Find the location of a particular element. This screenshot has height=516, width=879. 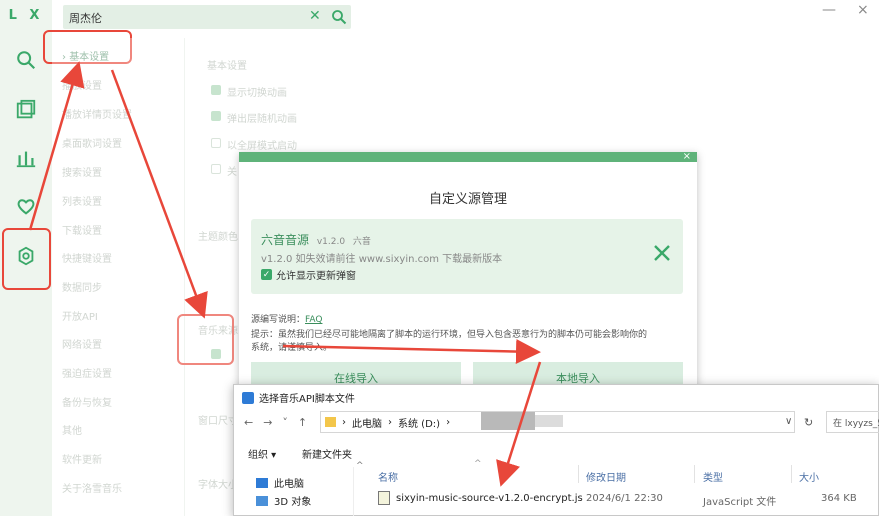

tree-label: 3D 对象 is located at coordinates (293, 502).